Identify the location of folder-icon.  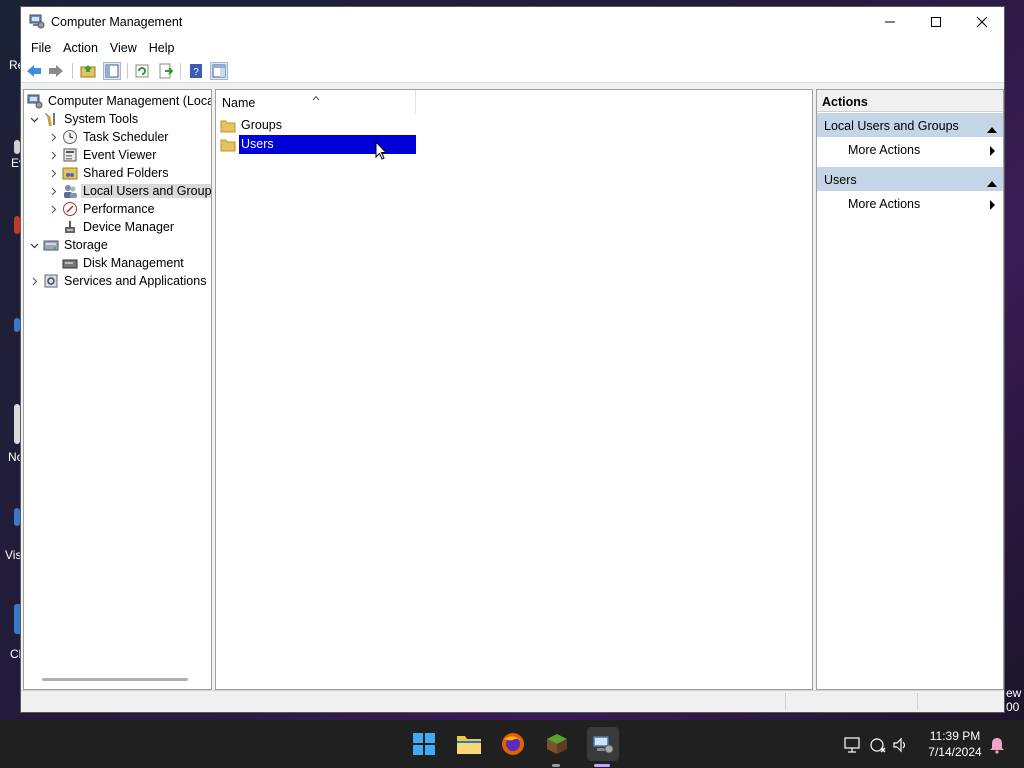
(228, 145).